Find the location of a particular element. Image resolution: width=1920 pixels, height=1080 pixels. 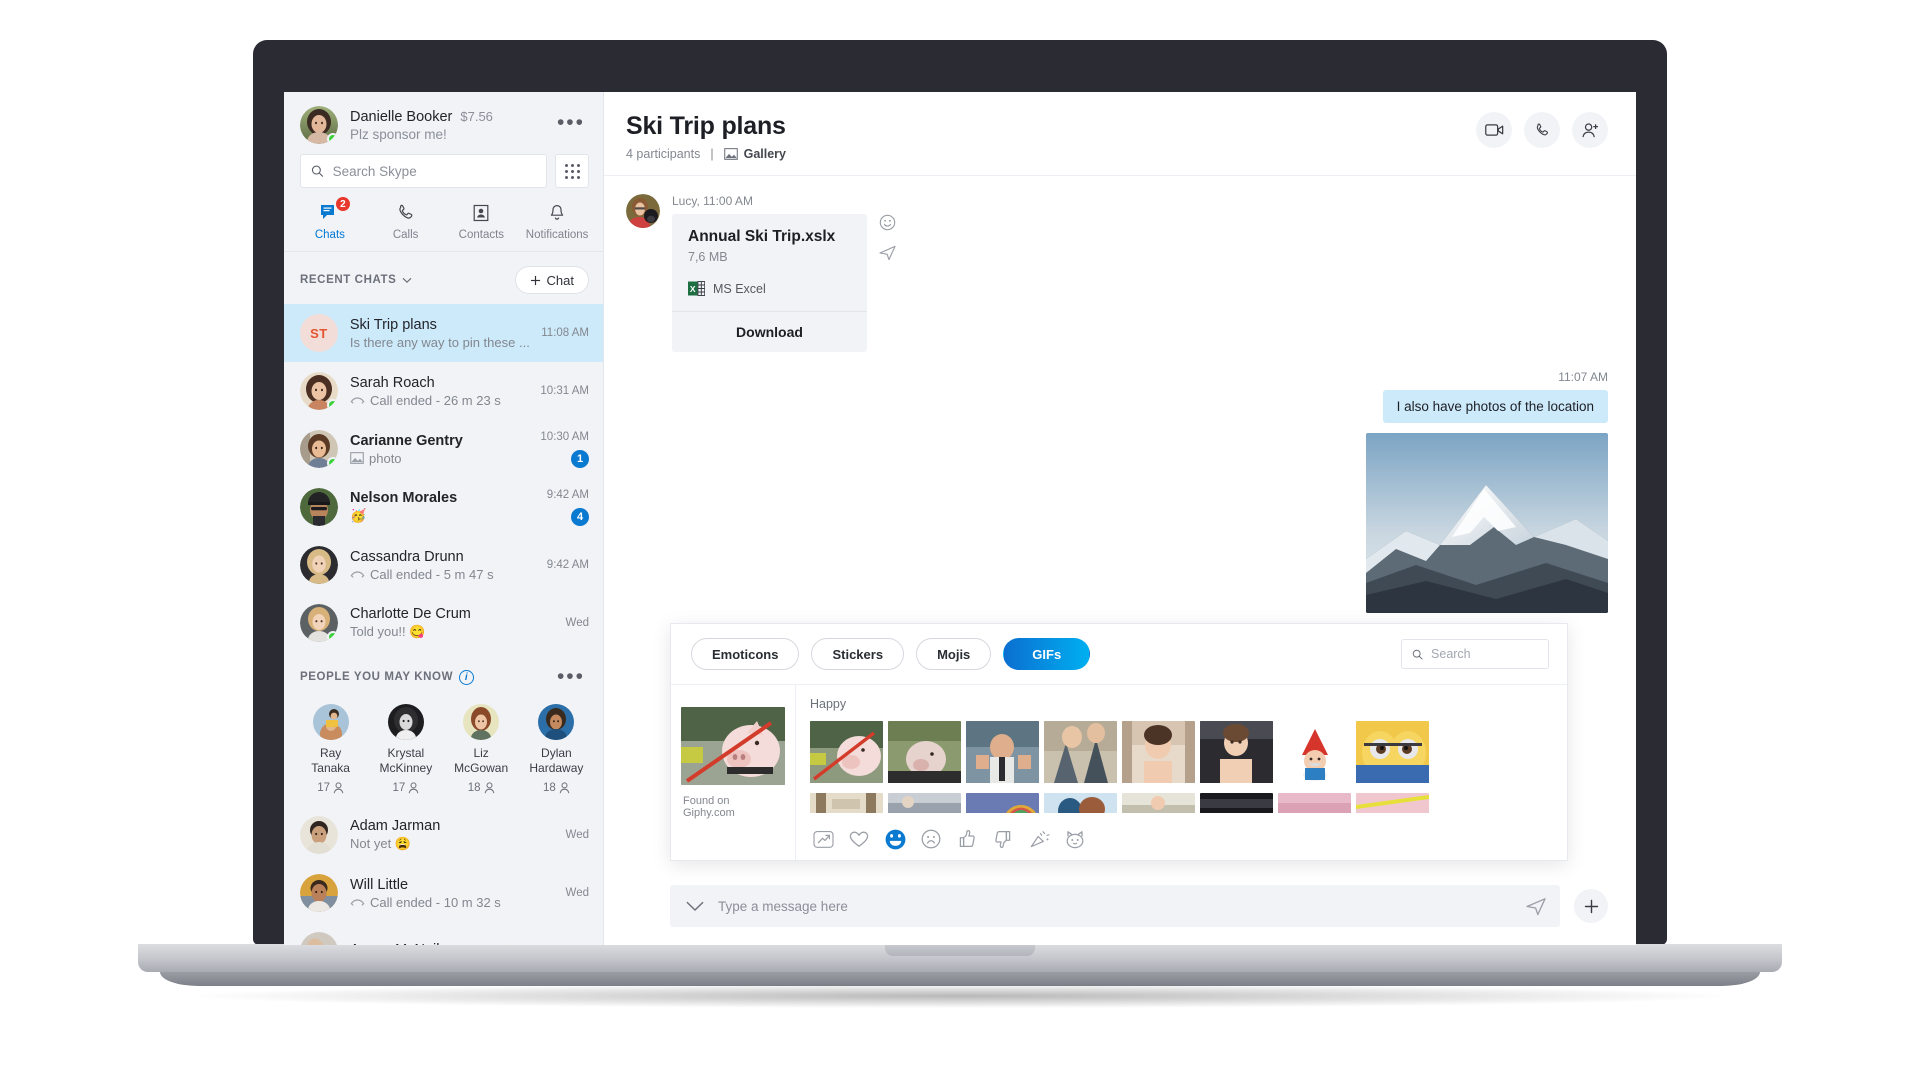

party-popper-icon is located at coordinates (1039, 839).